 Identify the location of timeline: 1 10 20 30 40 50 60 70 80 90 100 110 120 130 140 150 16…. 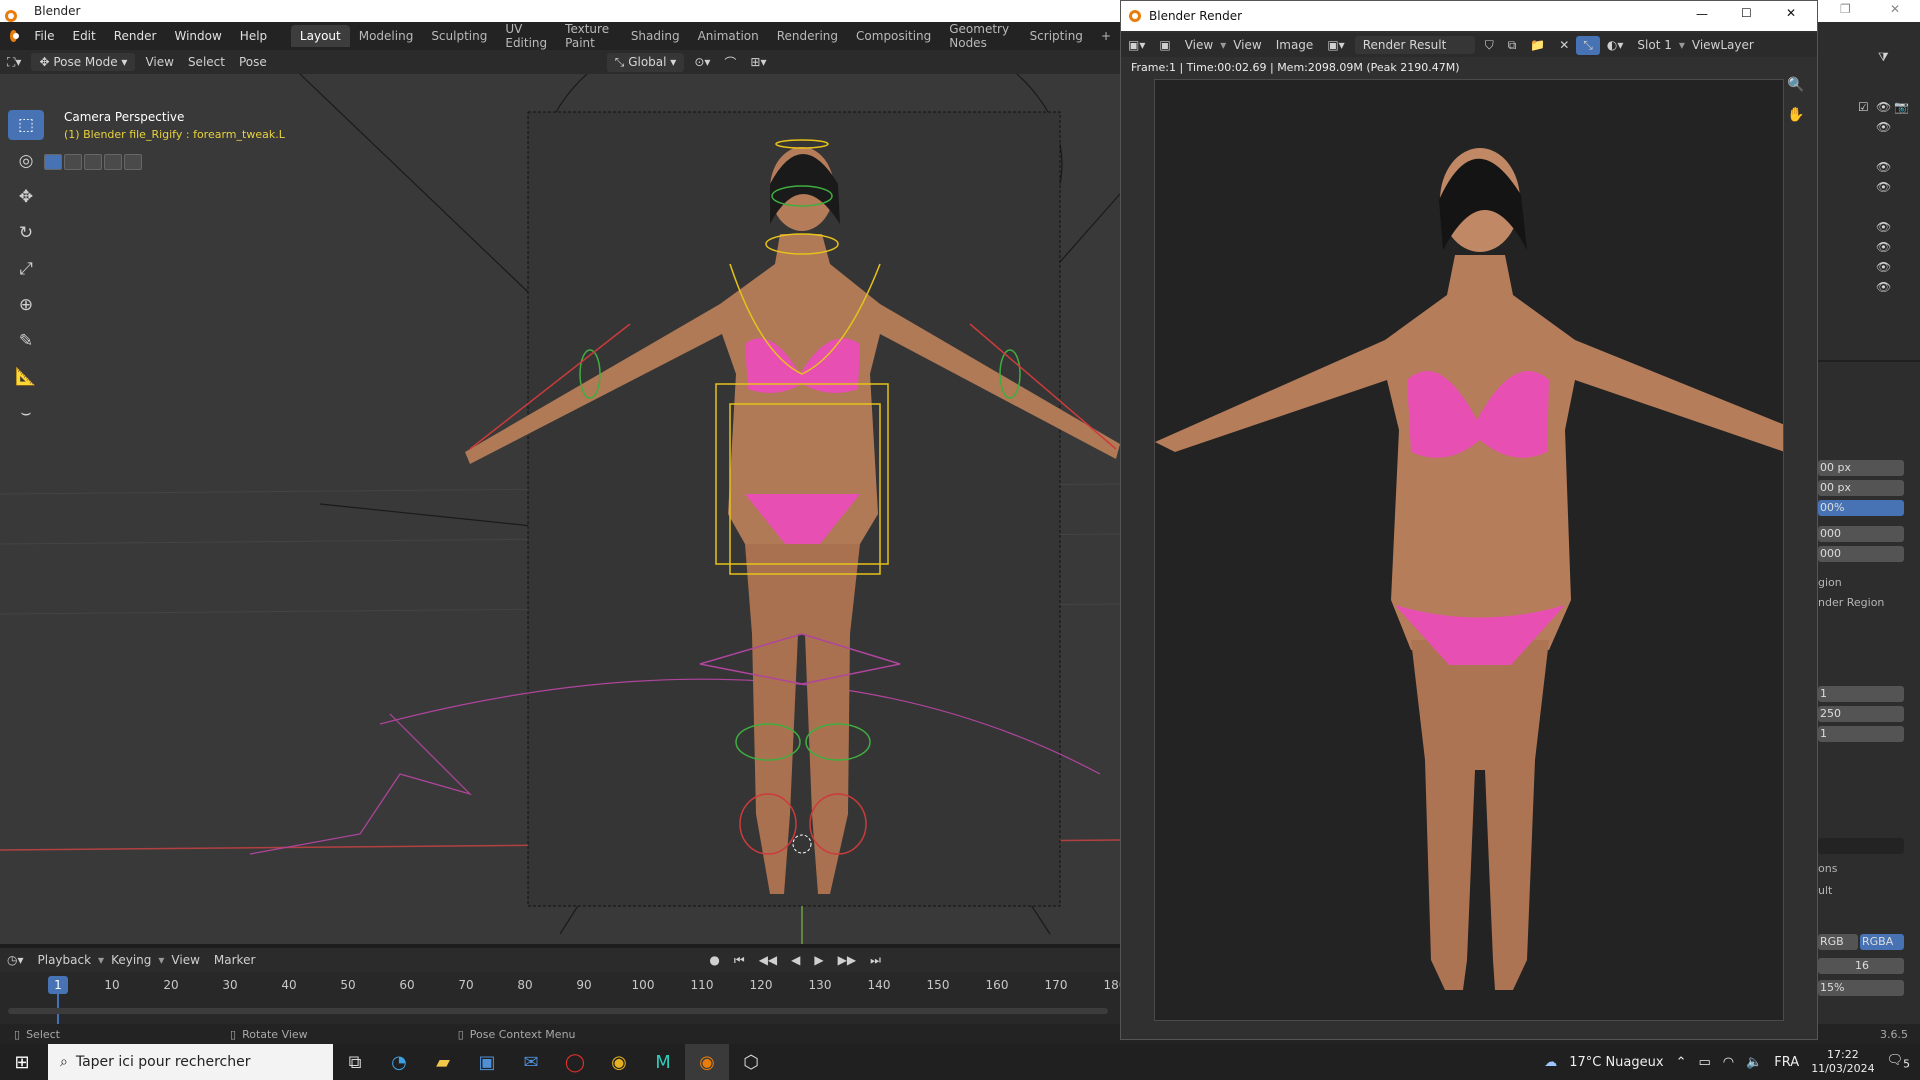
(563, 998).